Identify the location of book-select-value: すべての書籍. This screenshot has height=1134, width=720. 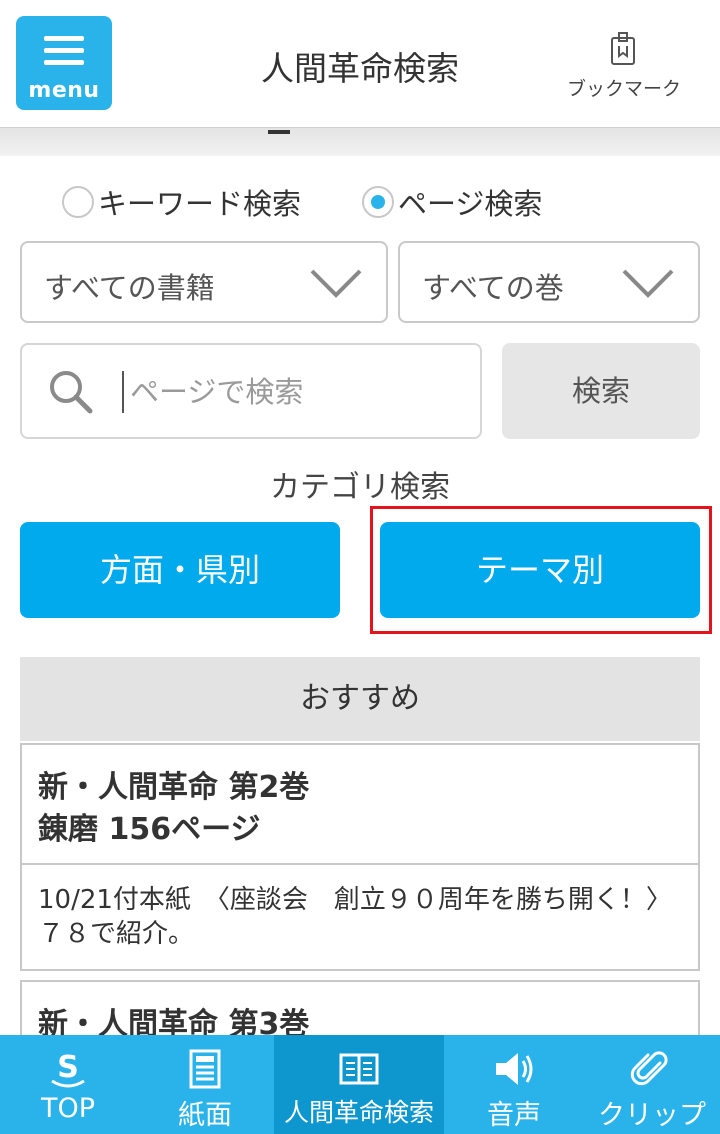
(129, 288).